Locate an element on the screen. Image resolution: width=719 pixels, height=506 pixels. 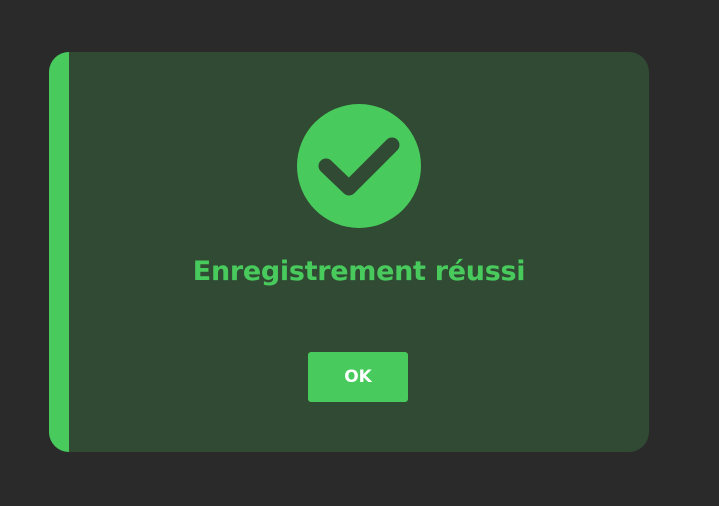
checkmark-icon is located at coordinates (359, 166).